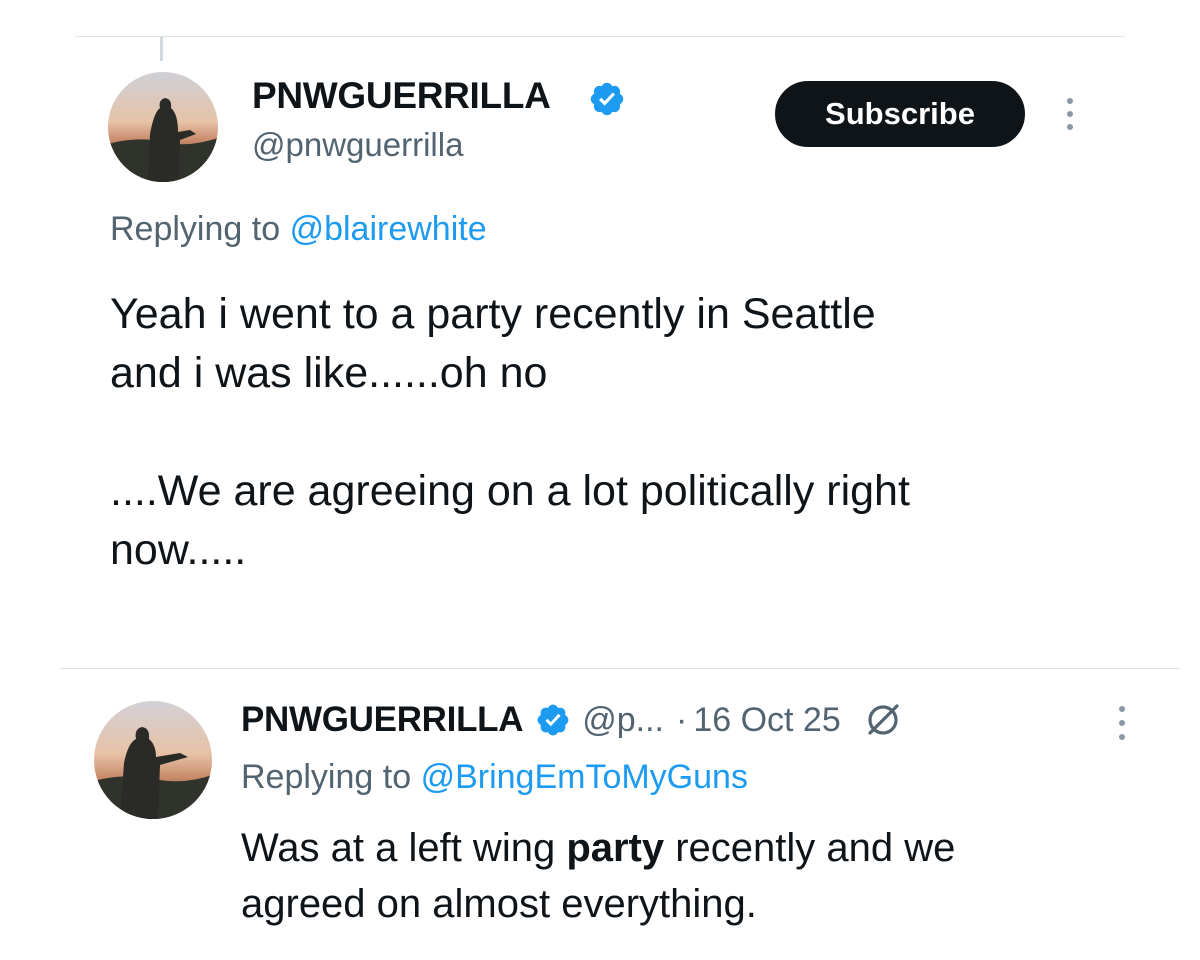 The height and width of the screenshot is (960, 1200). What do you see at coordinates (810, 848) in the screenshot?
I see `tweet-text-segment: recently and we` at bounding box center [810, 848].